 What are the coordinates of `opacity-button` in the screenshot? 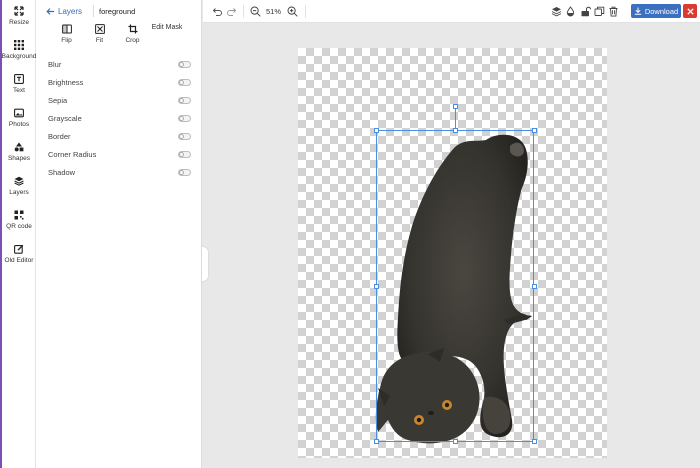 It's located at (570, 11).